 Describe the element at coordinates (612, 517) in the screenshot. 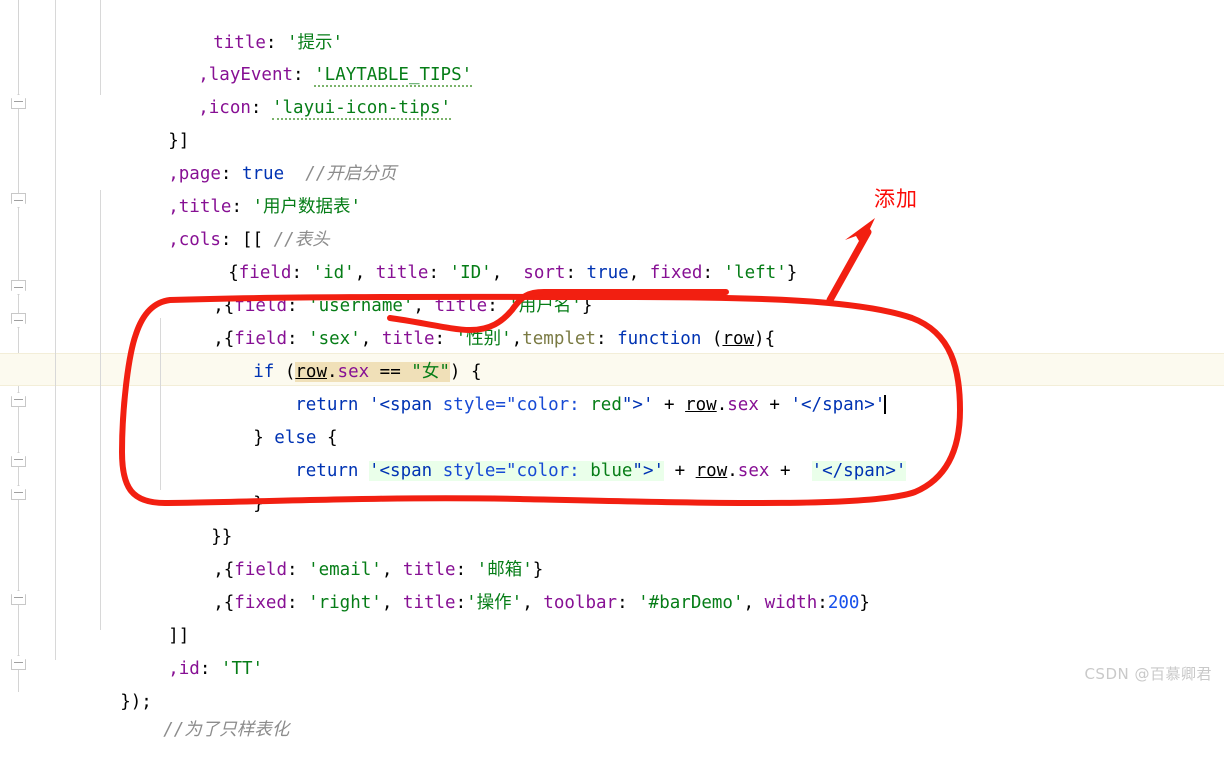

I see `code-line: }}` at that location.